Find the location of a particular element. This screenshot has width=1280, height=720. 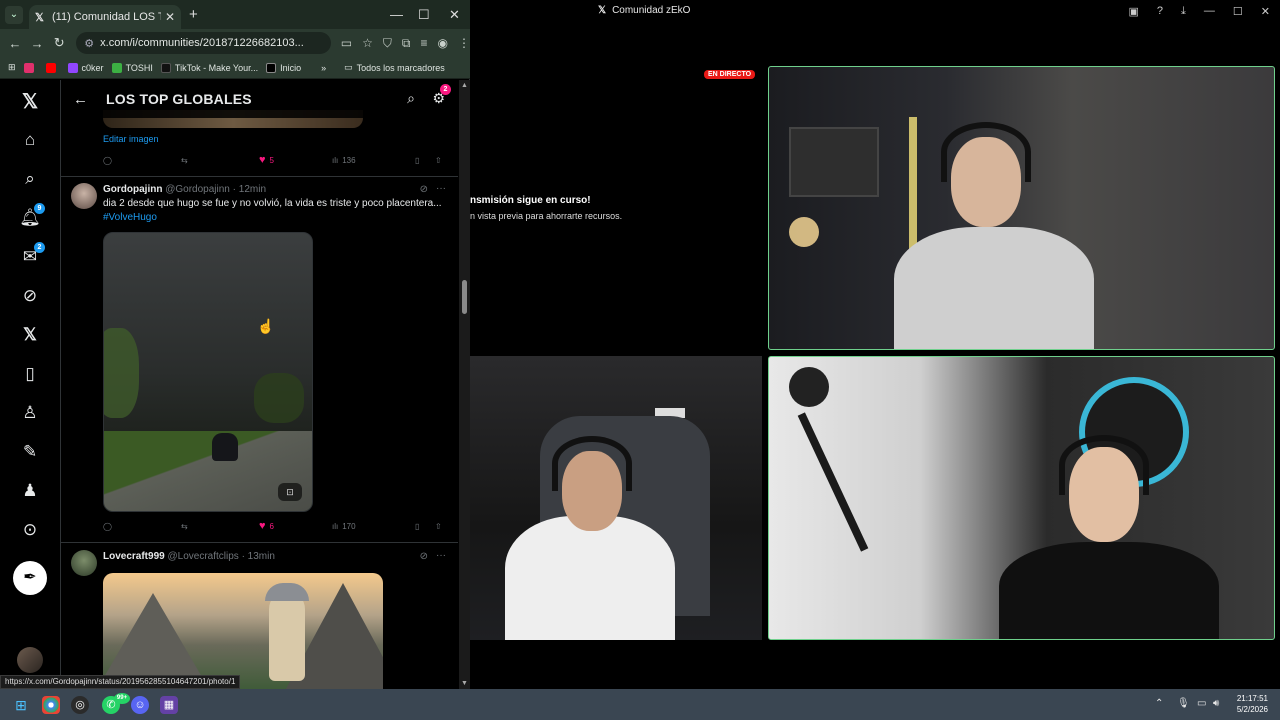

reading-list-icon: ≡ is located at coordinates (423, 43).